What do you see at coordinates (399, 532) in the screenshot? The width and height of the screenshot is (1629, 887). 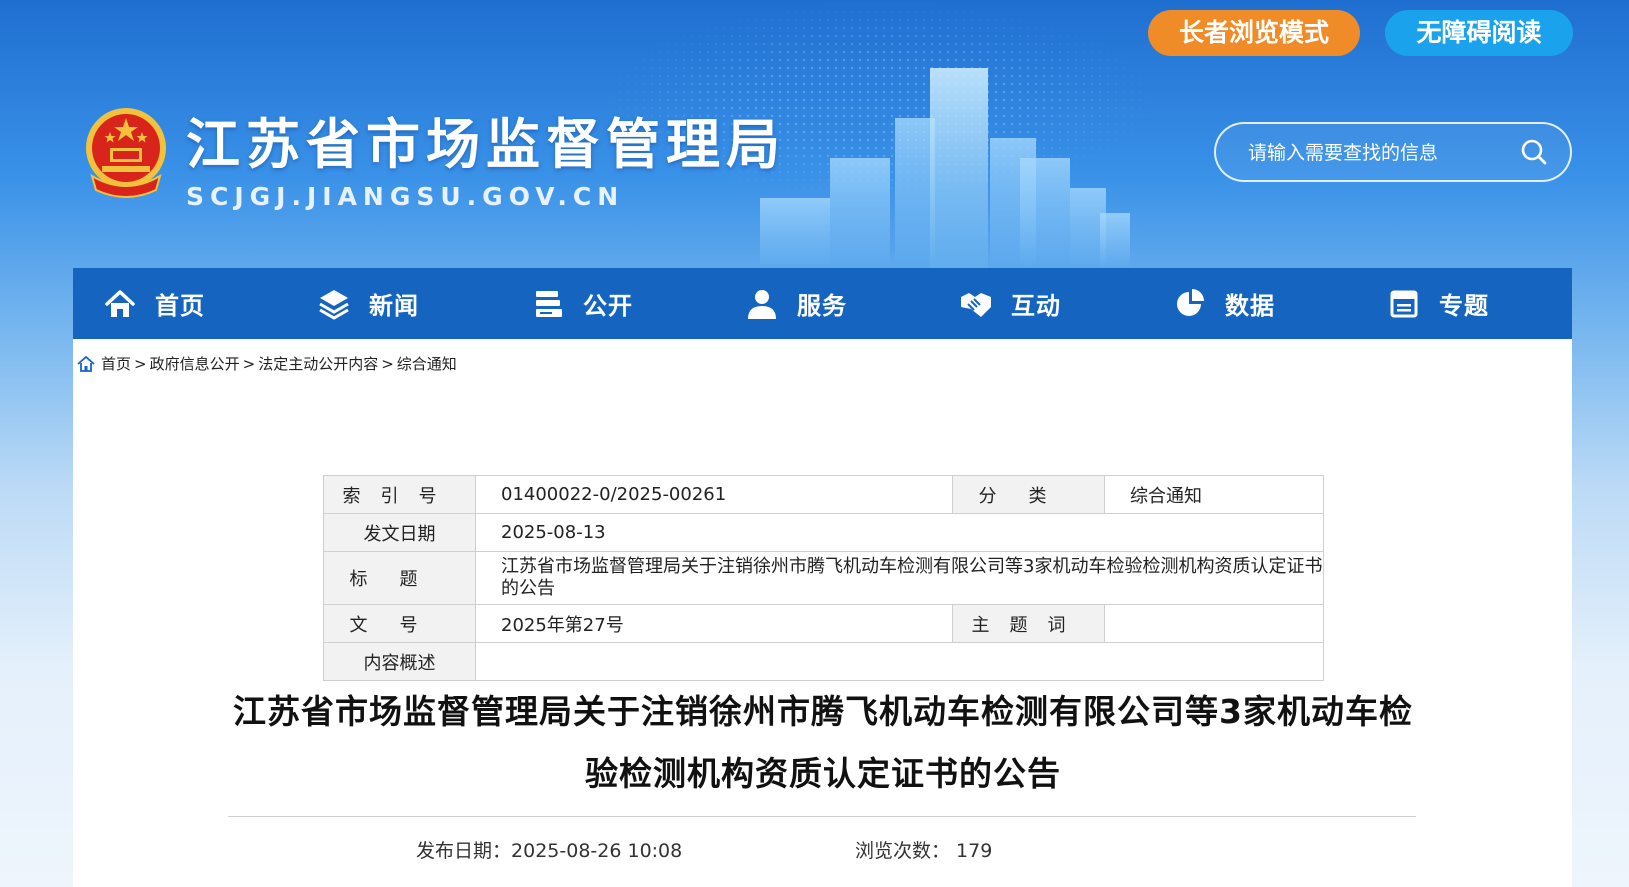 I see `issue-date-label: 发文日期` at bounding box center [399, 532].